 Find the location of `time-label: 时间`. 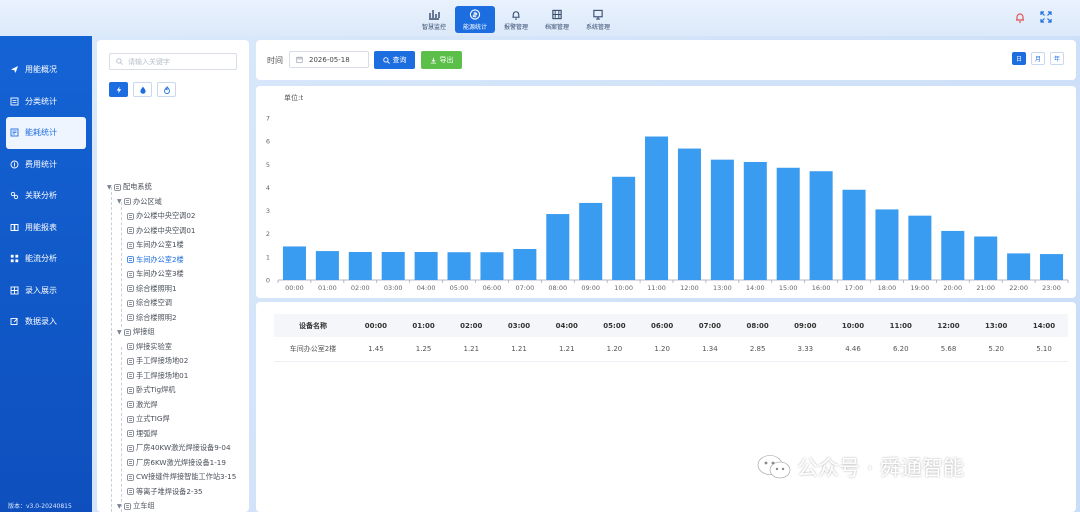

time-label: 时间 is located at coordinates (275, 60).